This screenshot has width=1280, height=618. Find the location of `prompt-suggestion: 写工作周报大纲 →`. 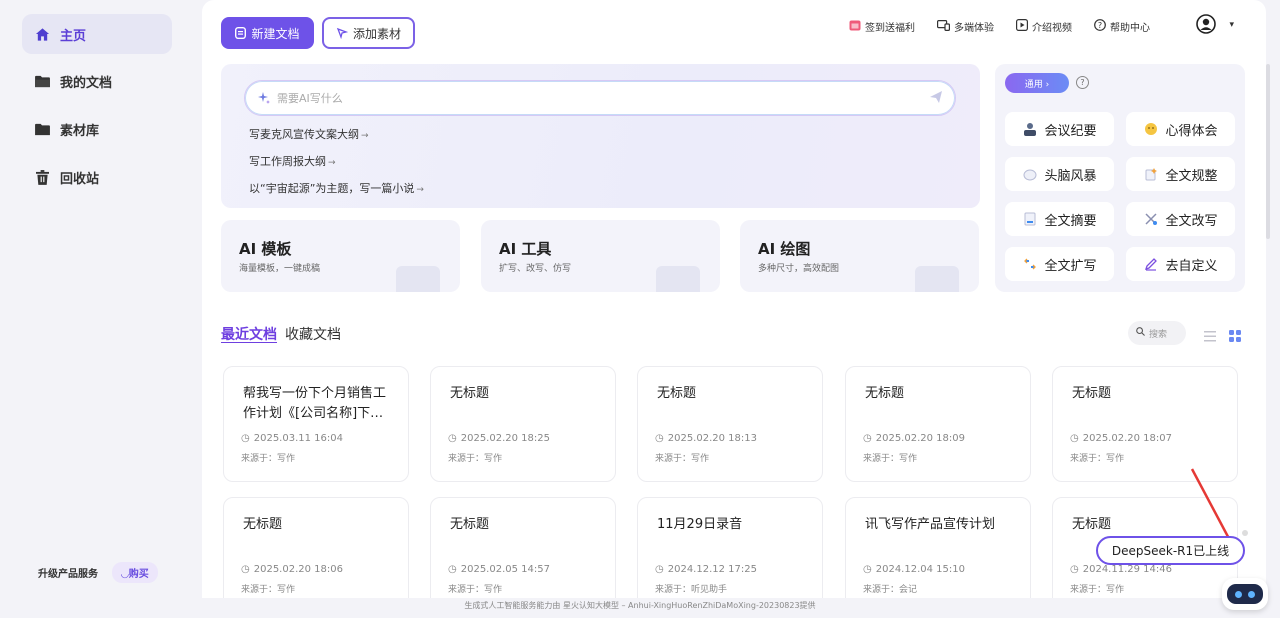

prompt-suggestion: 写工作周报大纲 → is located at coordinates (292, 161).